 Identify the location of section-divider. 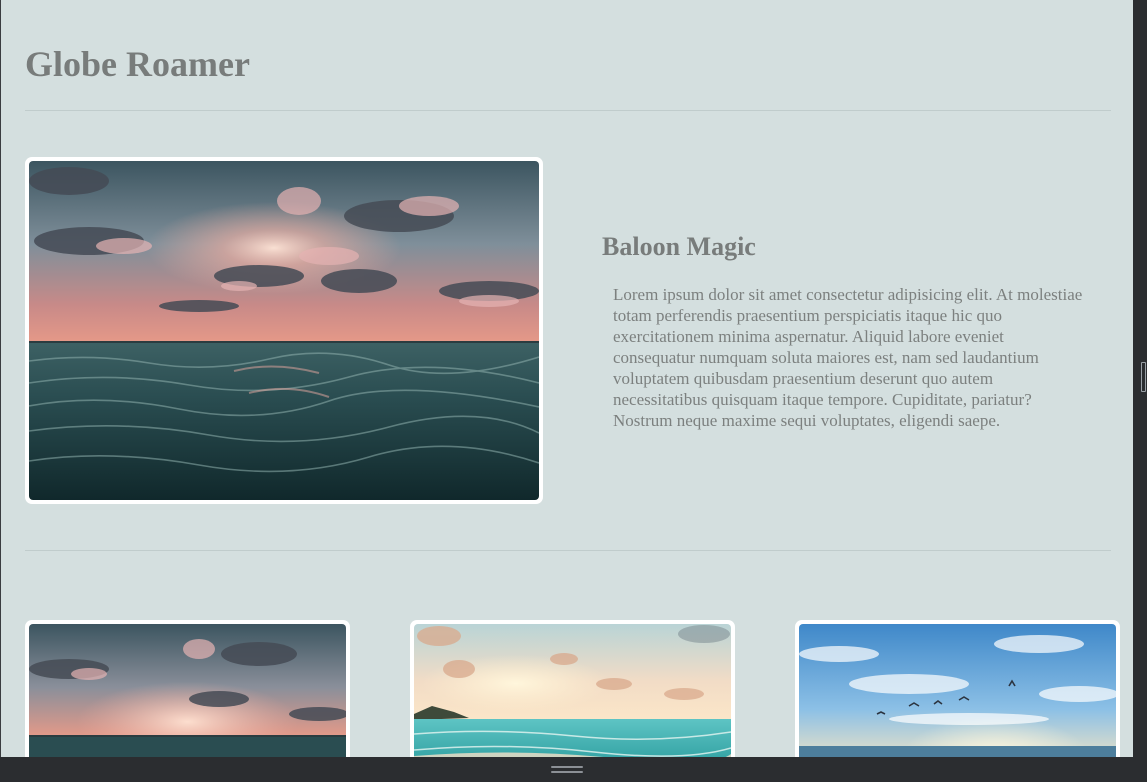
(568, 550).